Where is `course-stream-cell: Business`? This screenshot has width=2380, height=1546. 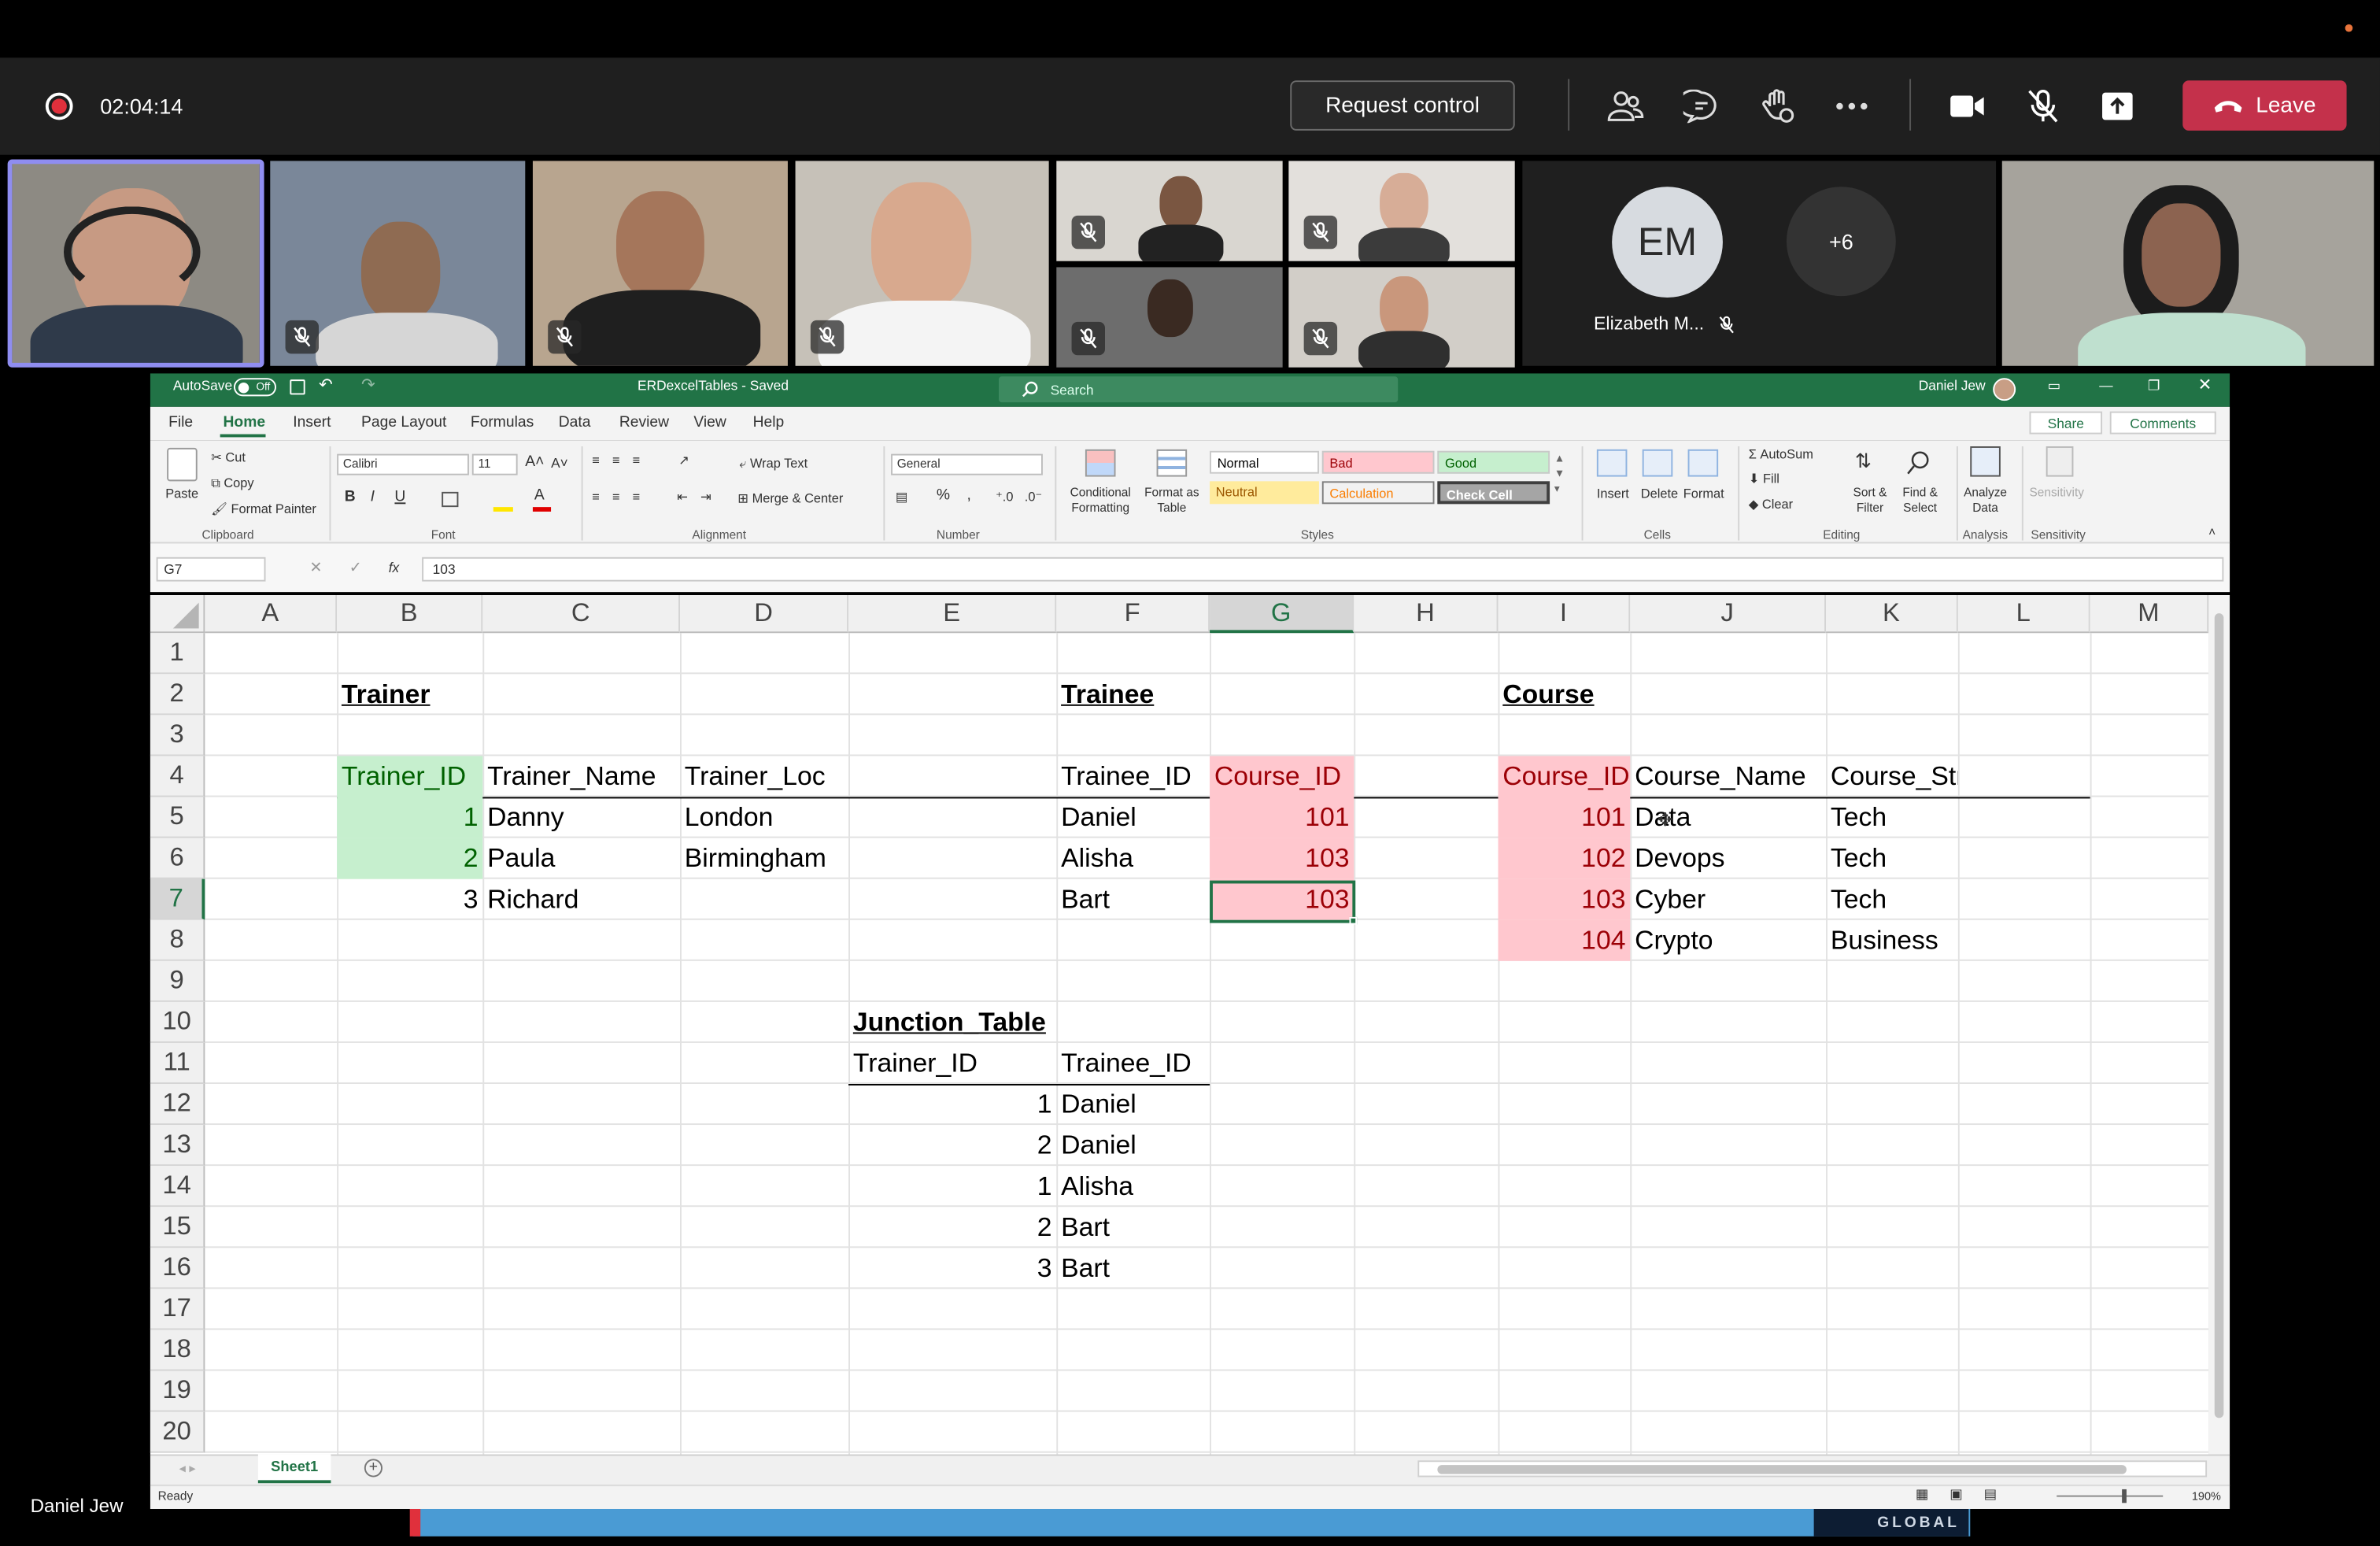
course-stream-cell: Business is located at coordinates (1892, 940).